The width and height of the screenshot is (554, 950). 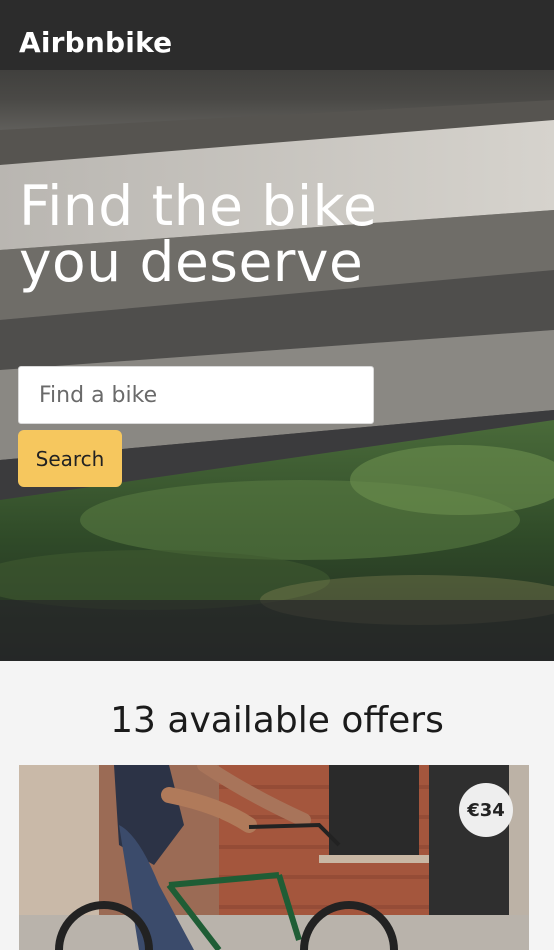 I want to click on logo: Airbnbike, so click(x=95, y=42).